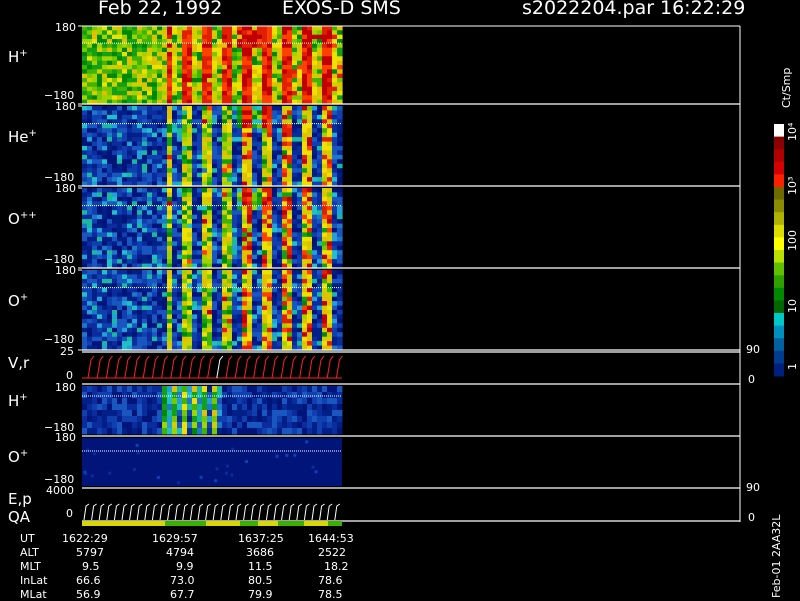 This screenshot has width=800, height=601. I want to click on tick-ep-right-top: 90, so click(753, 487).